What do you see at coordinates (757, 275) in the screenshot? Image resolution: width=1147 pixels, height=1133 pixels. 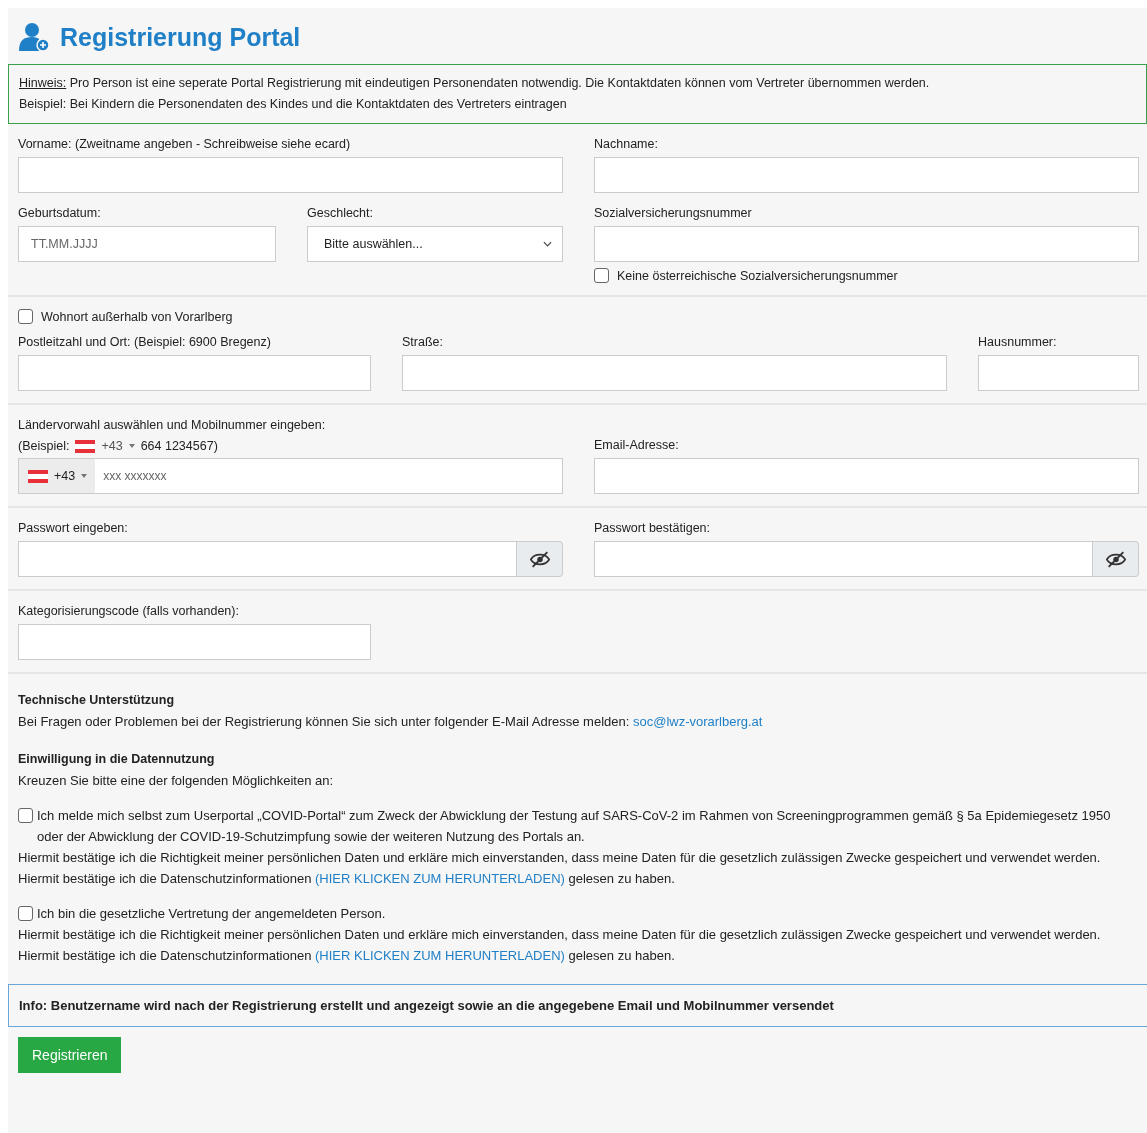 I see `checkbox-label: Keine österreichische Sozialversicherungsnummer` at bounding box center [757, 275].